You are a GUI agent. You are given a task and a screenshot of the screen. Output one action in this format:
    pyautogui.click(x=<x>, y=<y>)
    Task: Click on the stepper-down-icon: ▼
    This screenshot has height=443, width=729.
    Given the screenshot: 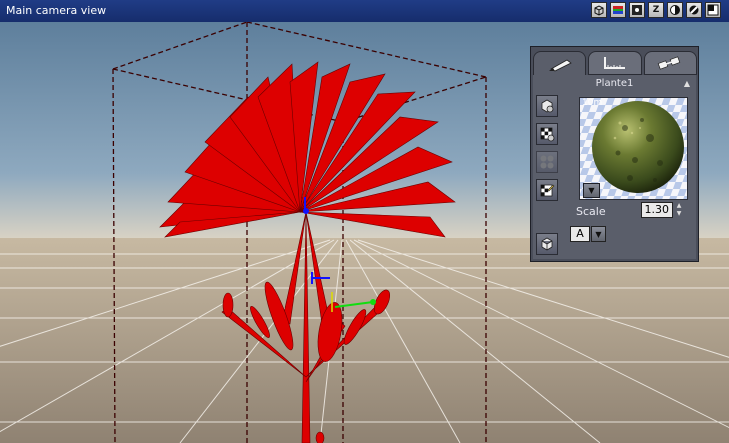 What is the action you would take?
    pyautogui.click(x=679, y=214)
    